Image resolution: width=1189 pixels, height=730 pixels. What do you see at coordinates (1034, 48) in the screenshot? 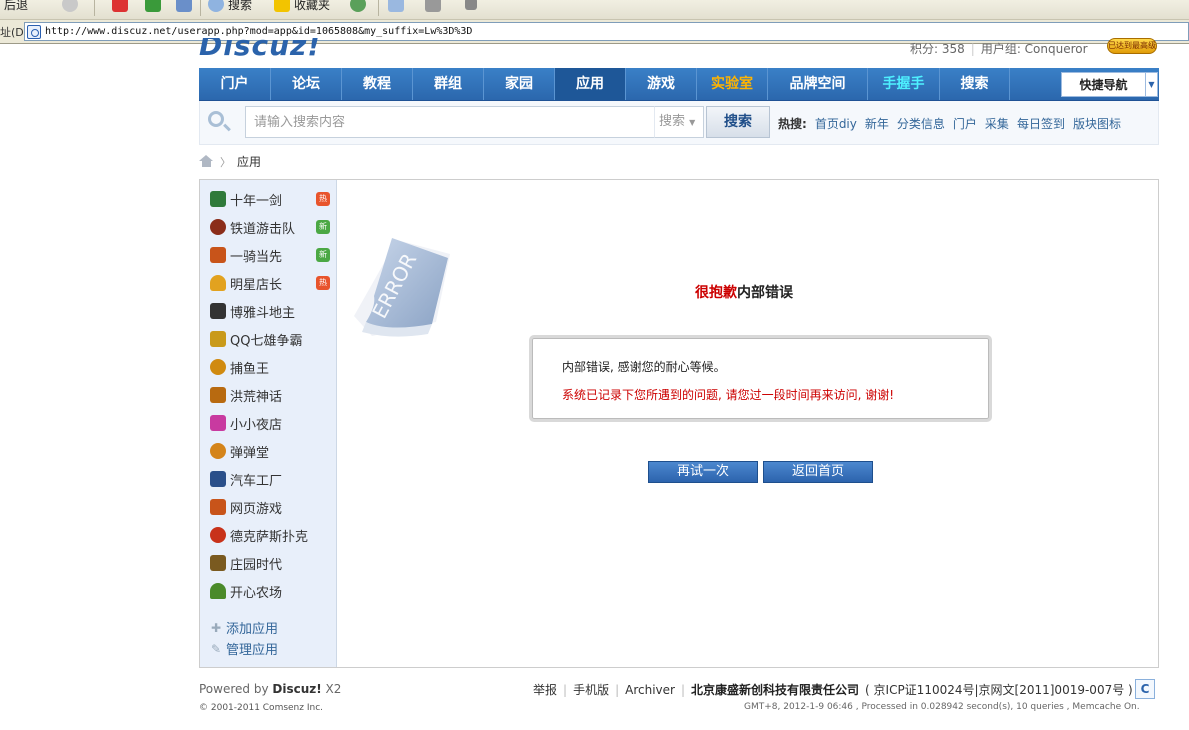
I see `usergroup-link: 用户组: Conqueror` at bounding box center [1034, 48].